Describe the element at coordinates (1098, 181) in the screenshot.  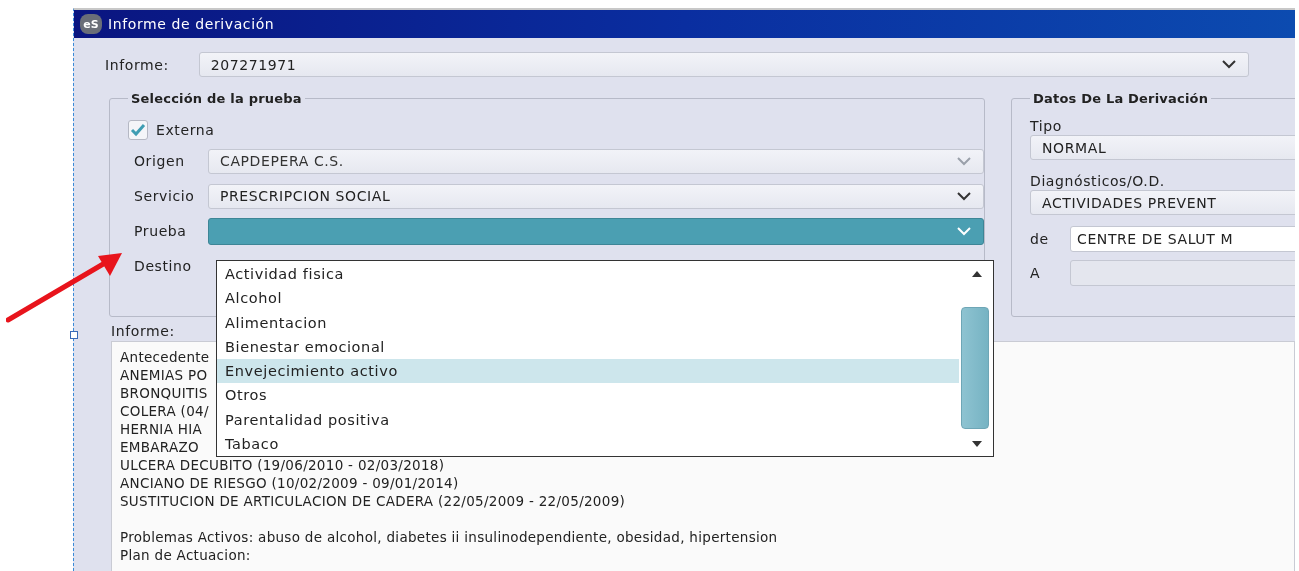
I see `field-label: Diagnósticos/O.D.` at that location.